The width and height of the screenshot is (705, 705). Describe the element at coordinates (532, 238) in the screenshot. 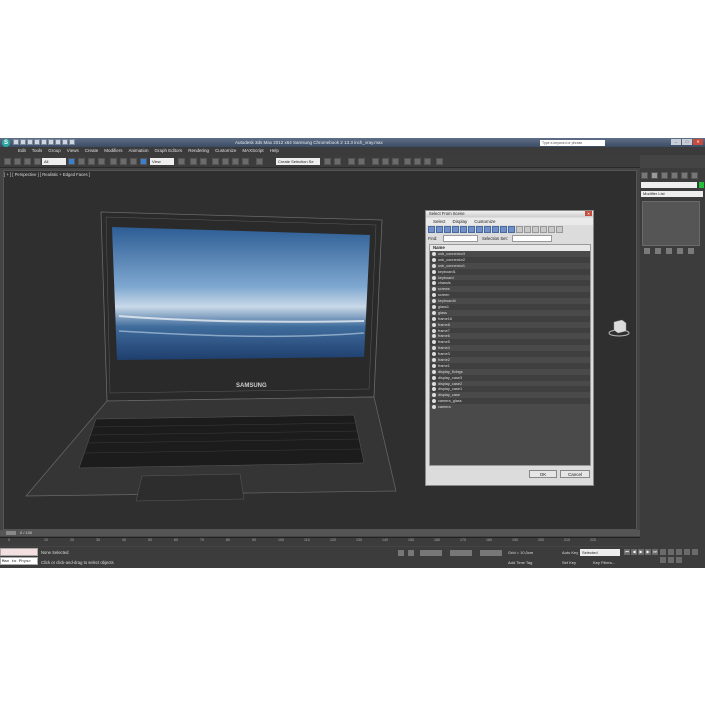

I see `selection-set-select` at that location.